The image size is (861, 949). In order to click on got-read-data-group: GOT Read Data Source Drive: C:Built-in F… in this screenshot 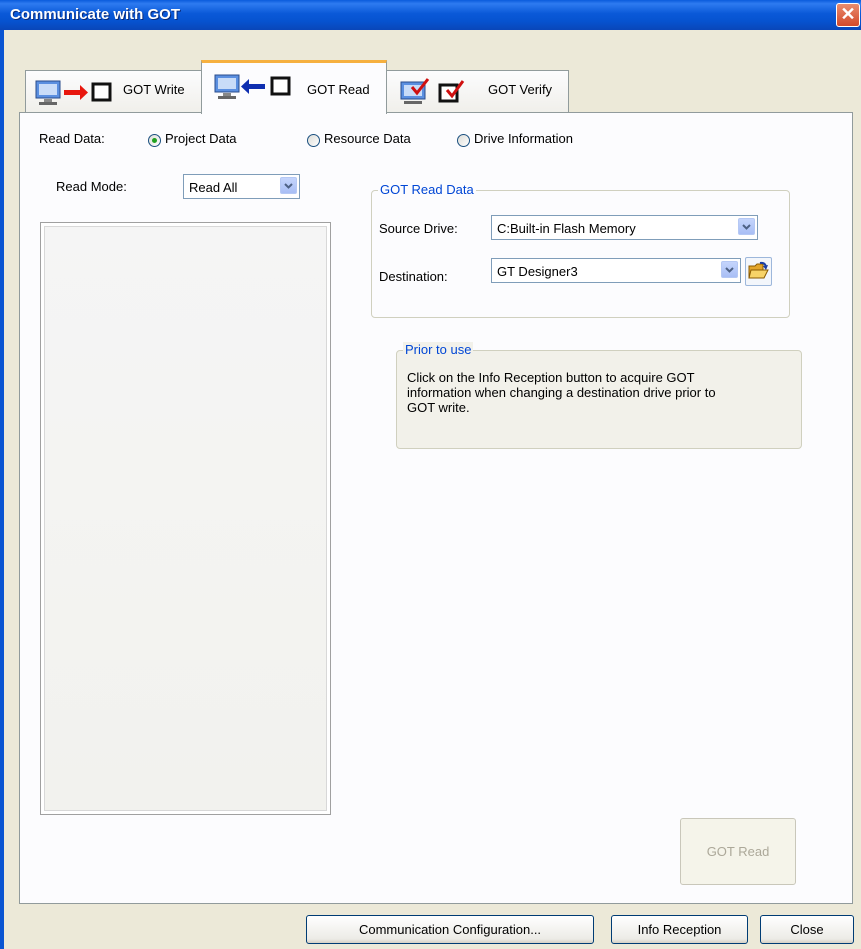, I will do `click(580, 250)`.